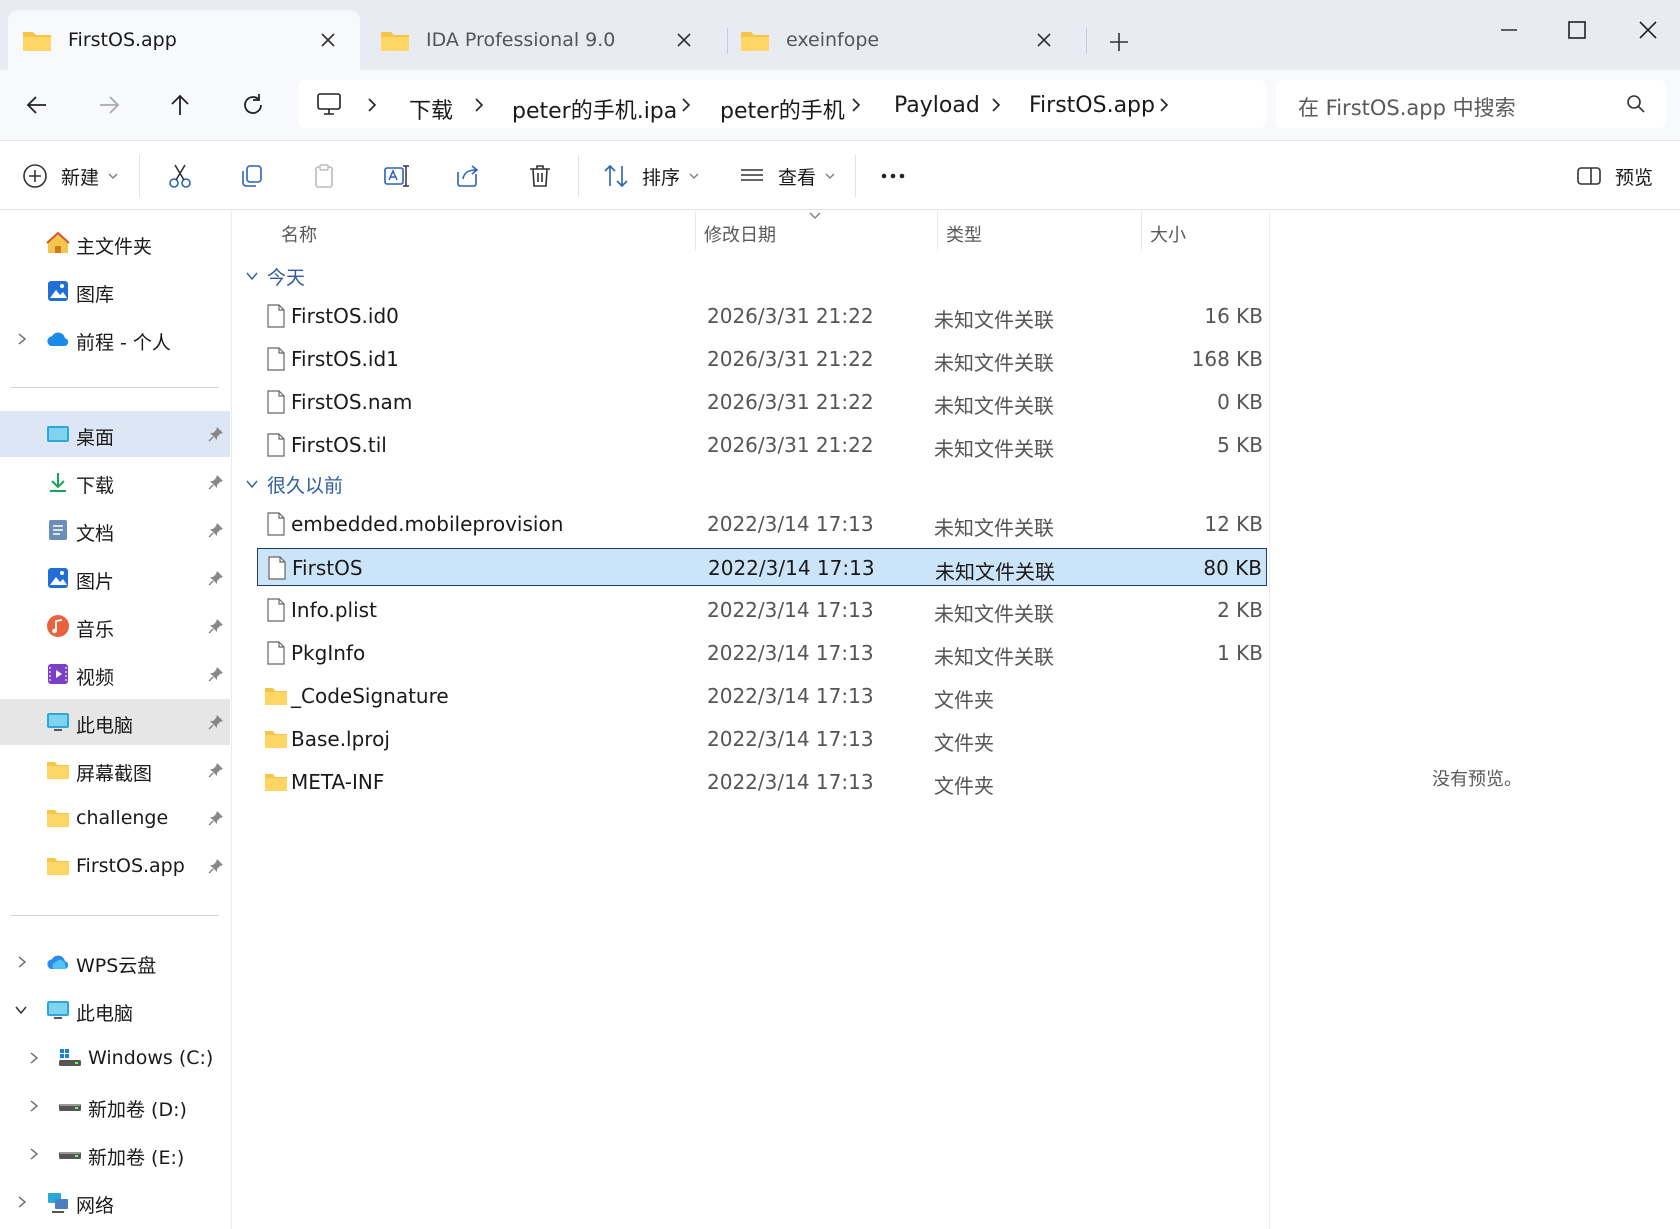  Describe the element at coordinates (115, 339) in the screenshot. I see `sidebar-item-onedrive: 前程 - 个人` at that location.